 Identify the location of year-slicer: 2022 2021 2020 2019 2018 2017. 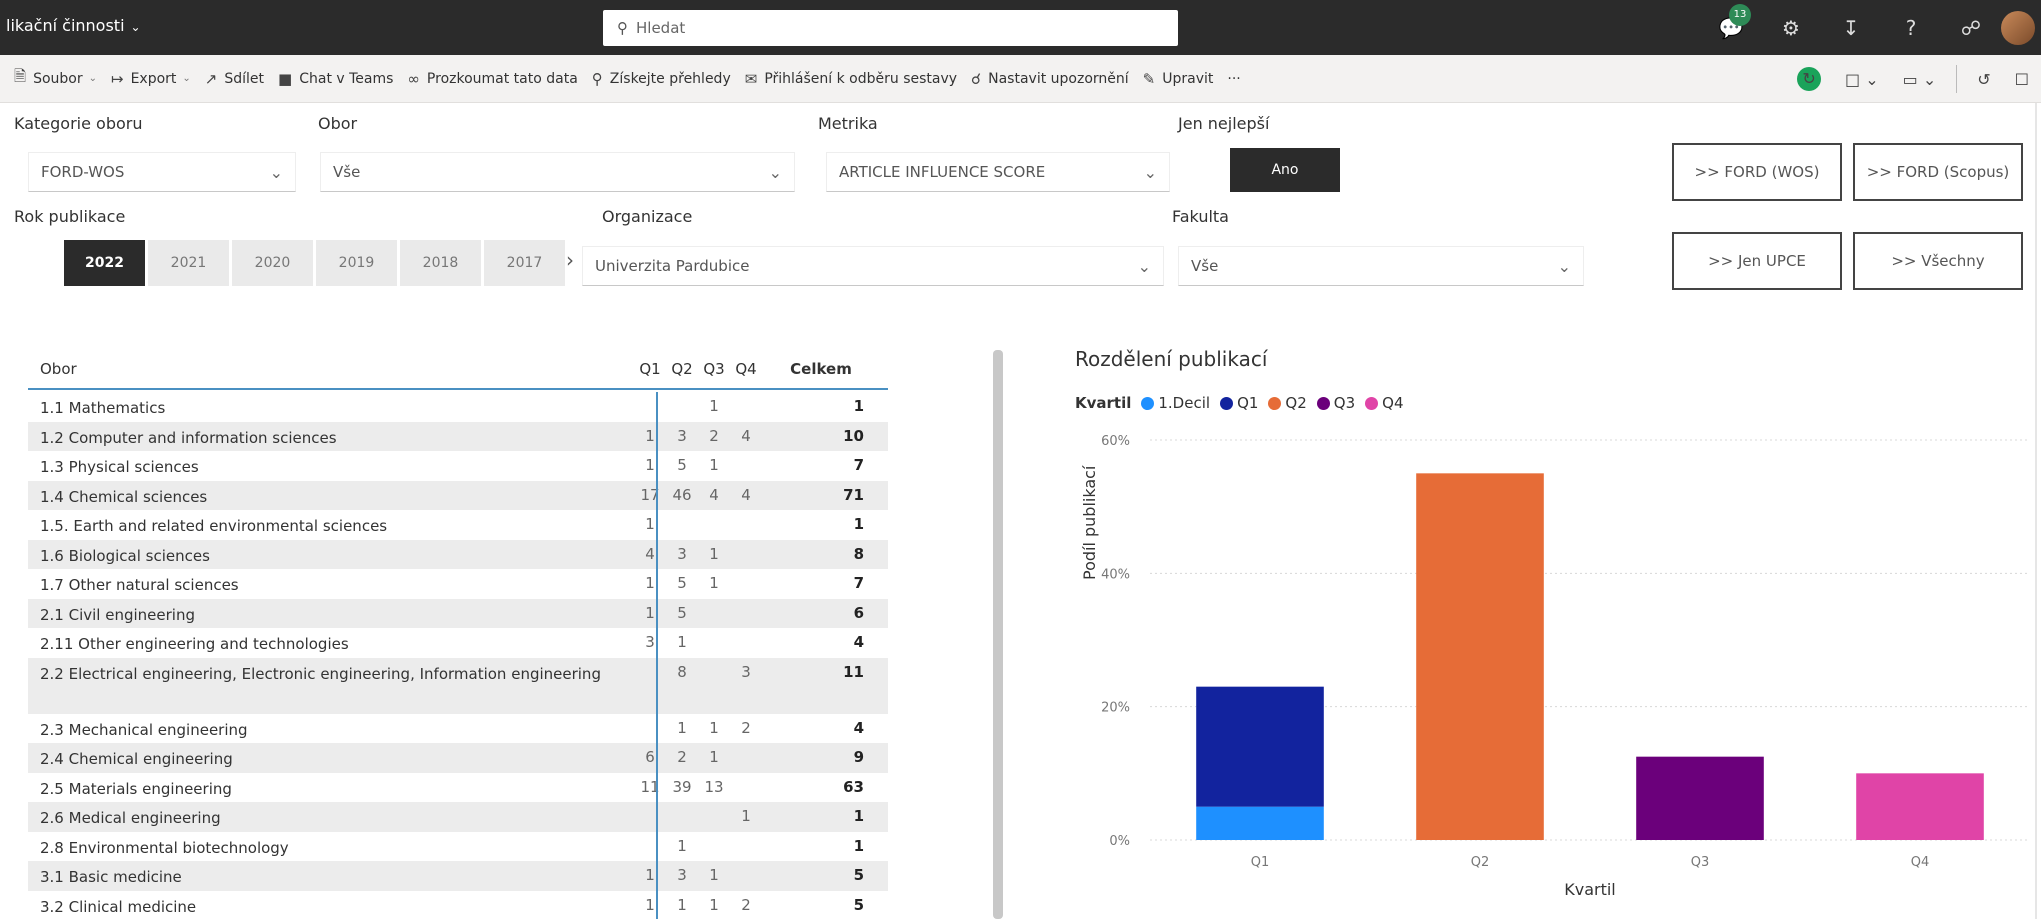
(316, 263).